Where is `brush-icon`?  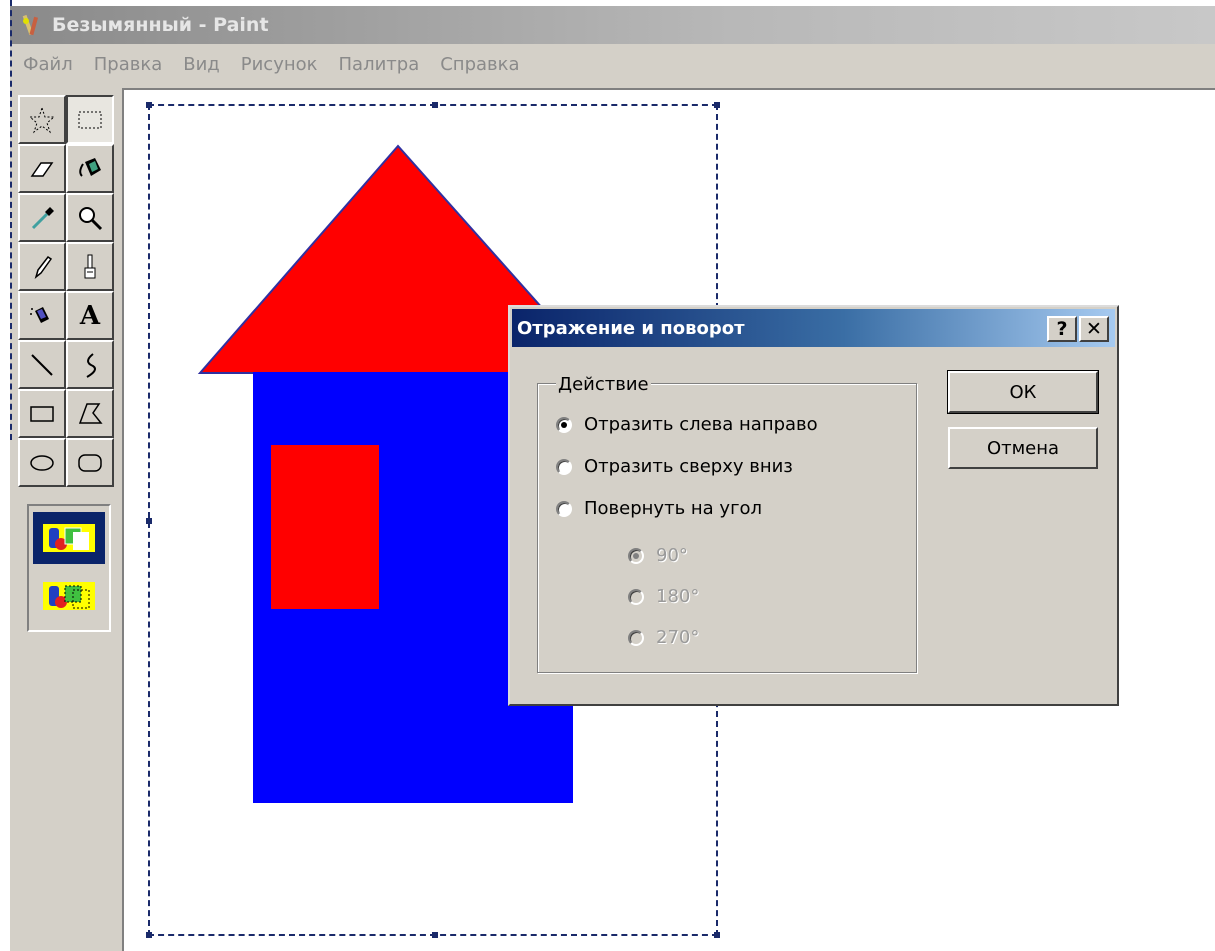 brush-icon is located at coordinates (90, 266).